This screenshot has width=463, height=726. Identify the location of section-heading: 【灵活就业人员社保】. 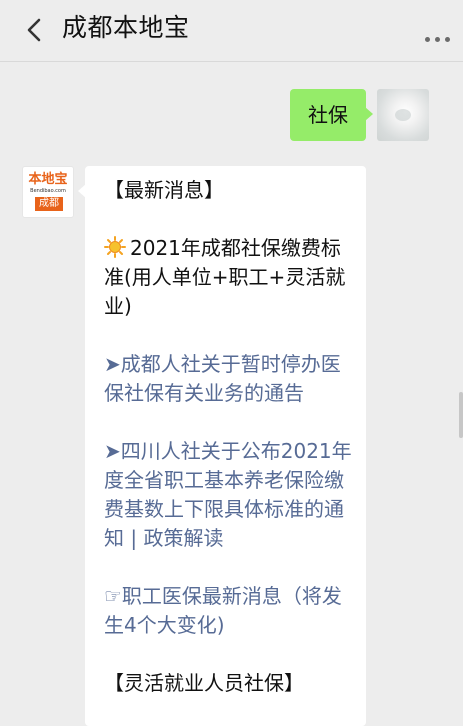
(204, 683).